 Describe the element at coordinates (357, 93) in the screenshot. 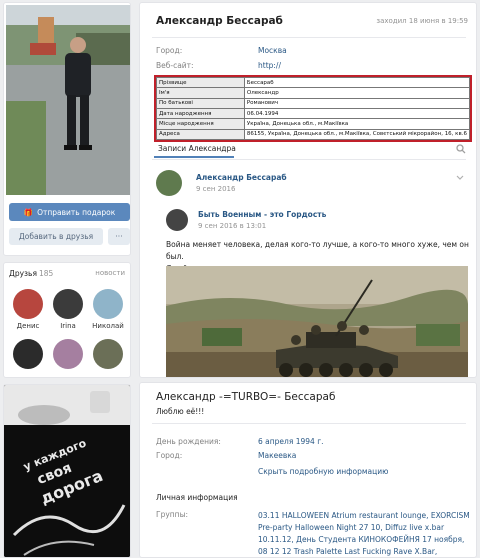

I see `dossier-value: Олександр` at that location.